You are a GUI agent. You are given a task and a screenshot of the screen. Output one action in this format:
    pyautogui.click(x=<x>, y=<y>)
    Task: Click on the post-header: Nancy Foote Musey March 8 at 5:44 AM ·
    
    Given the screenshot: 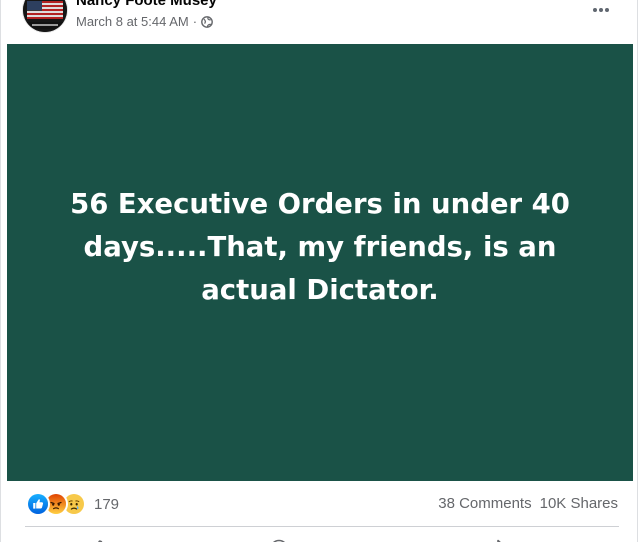 What is the action you would take?
    pyautogui.click(x=319, y=22)
    